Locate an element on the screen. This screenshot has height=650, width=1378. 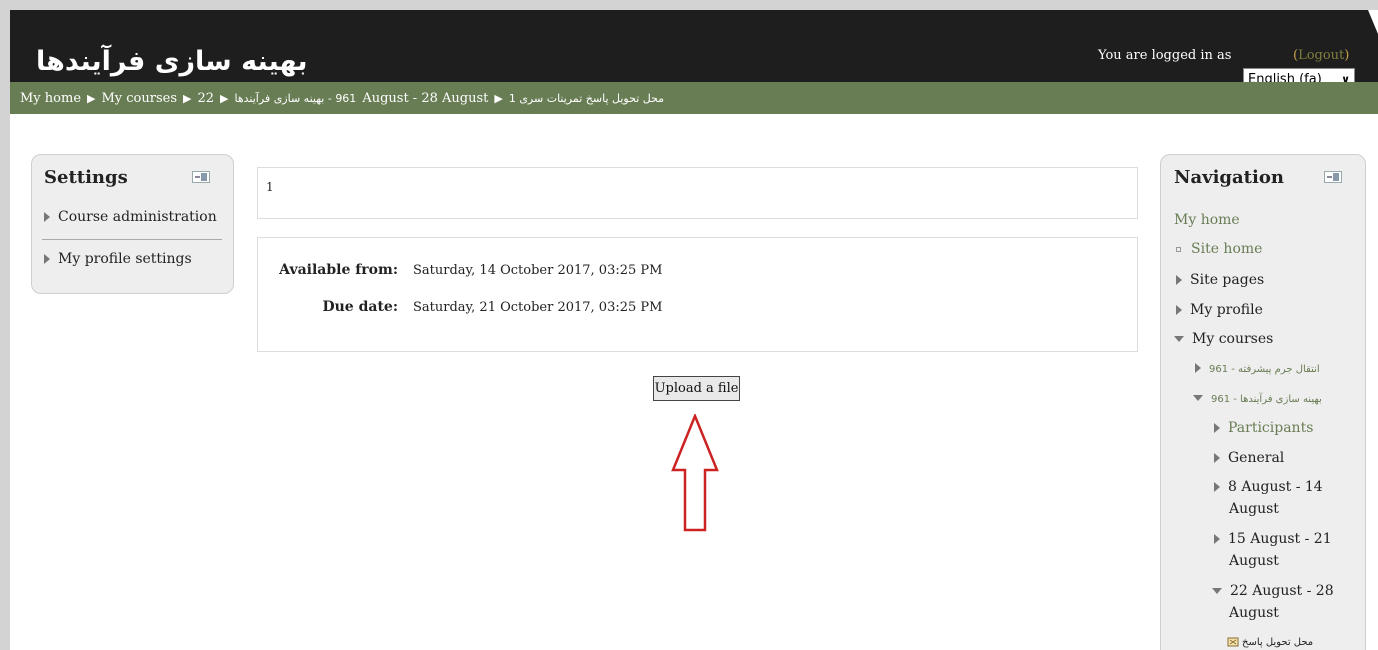
breadcrumb-category: 22 is located at coordinates (205, 98).